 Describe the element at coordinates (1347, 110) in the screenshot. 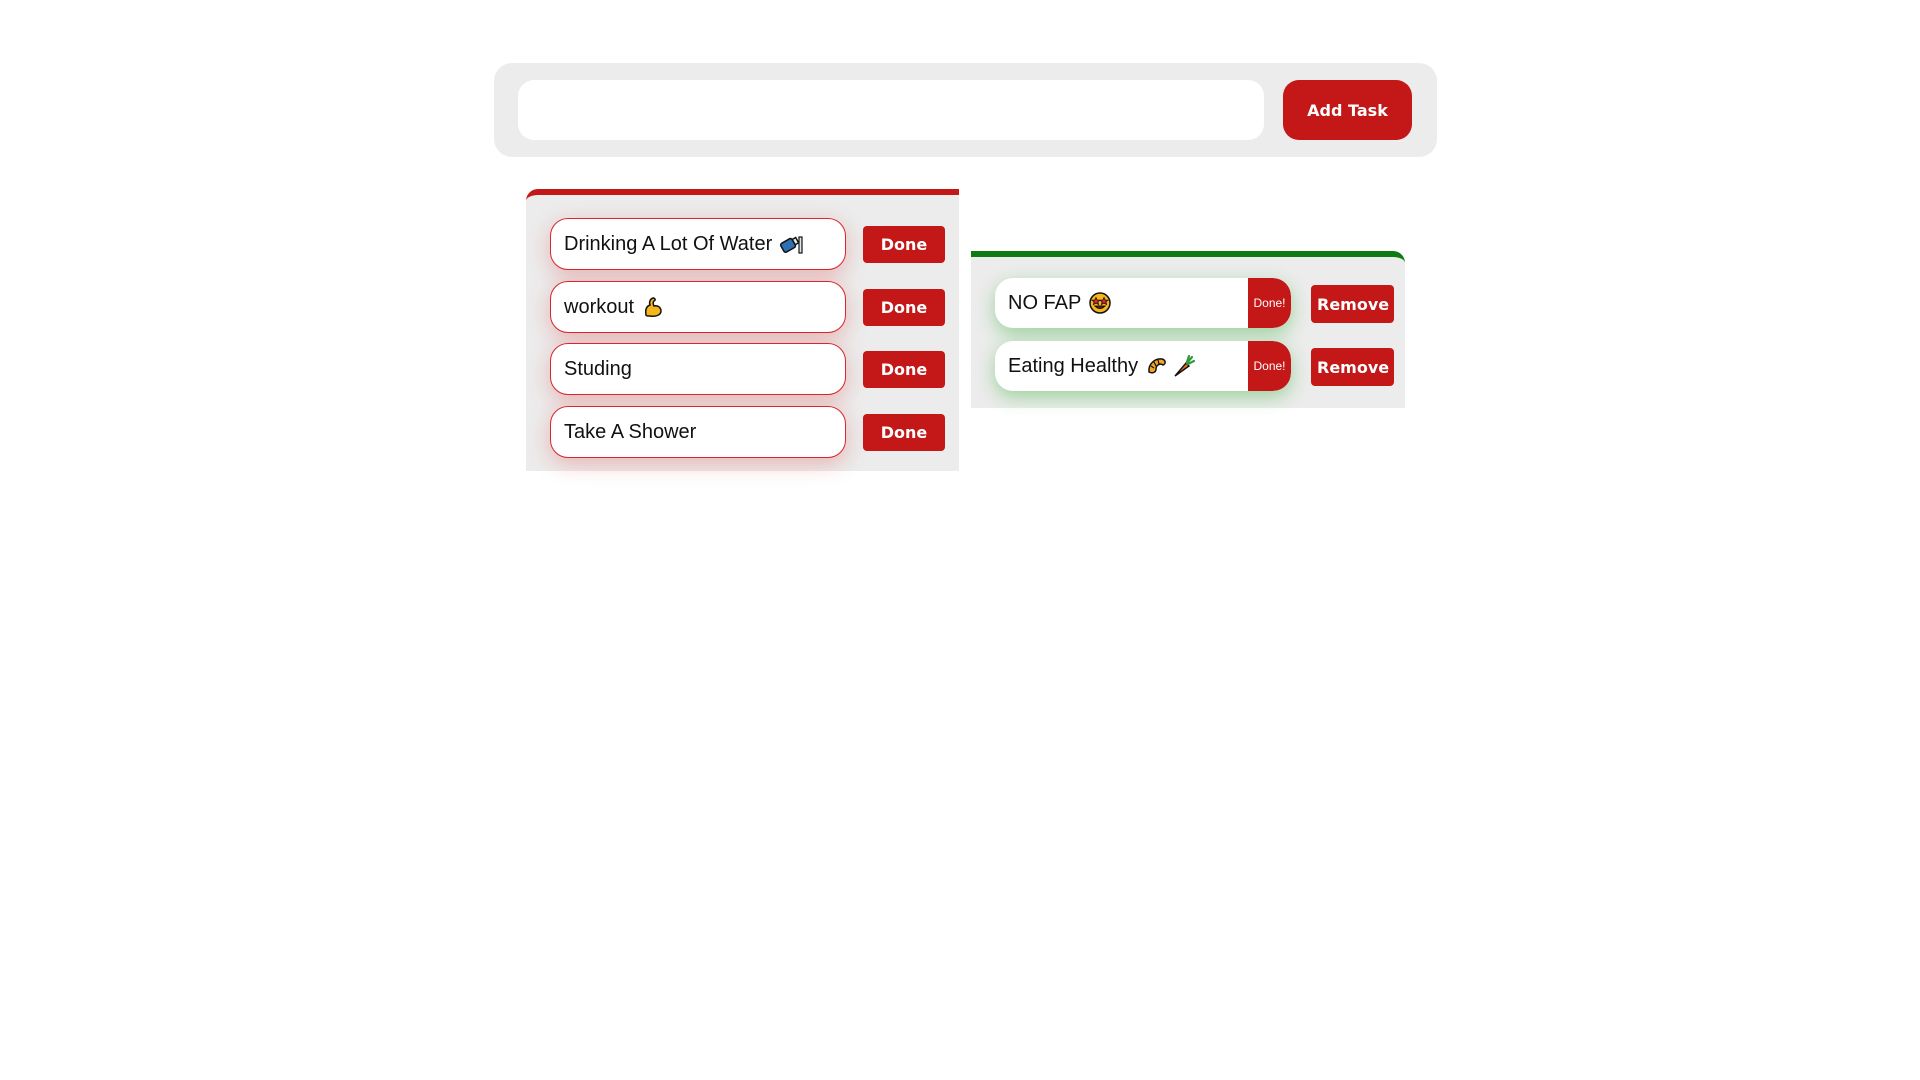

I see `add-task-button: Add Task` at that location.